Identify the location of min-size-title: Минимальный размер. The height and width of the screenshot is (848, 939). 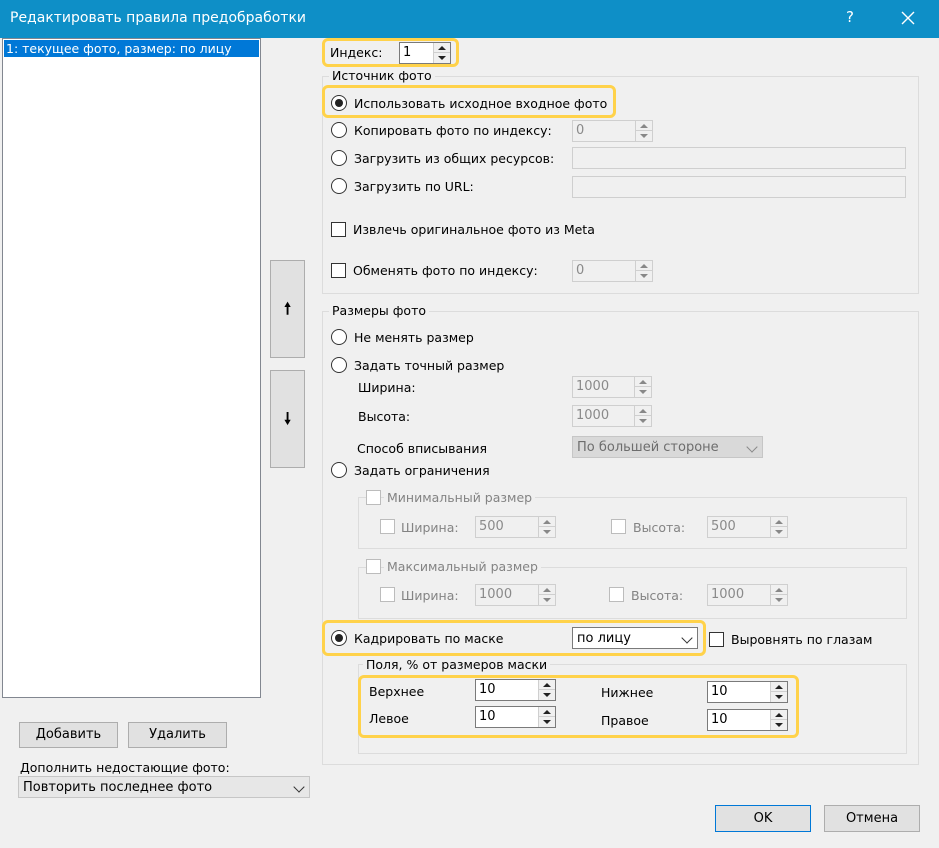
(460, 497).